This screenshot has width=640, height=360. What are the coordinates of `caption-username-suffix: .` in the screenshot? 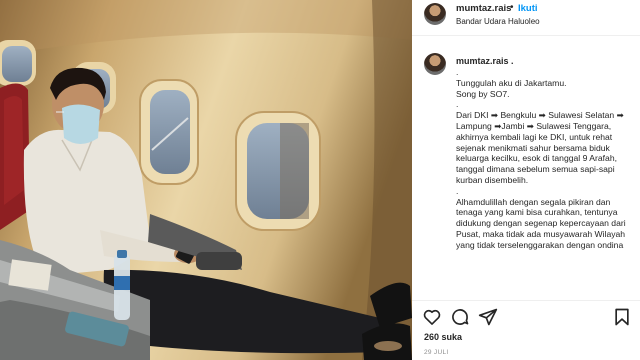 It's located at (511, 61).